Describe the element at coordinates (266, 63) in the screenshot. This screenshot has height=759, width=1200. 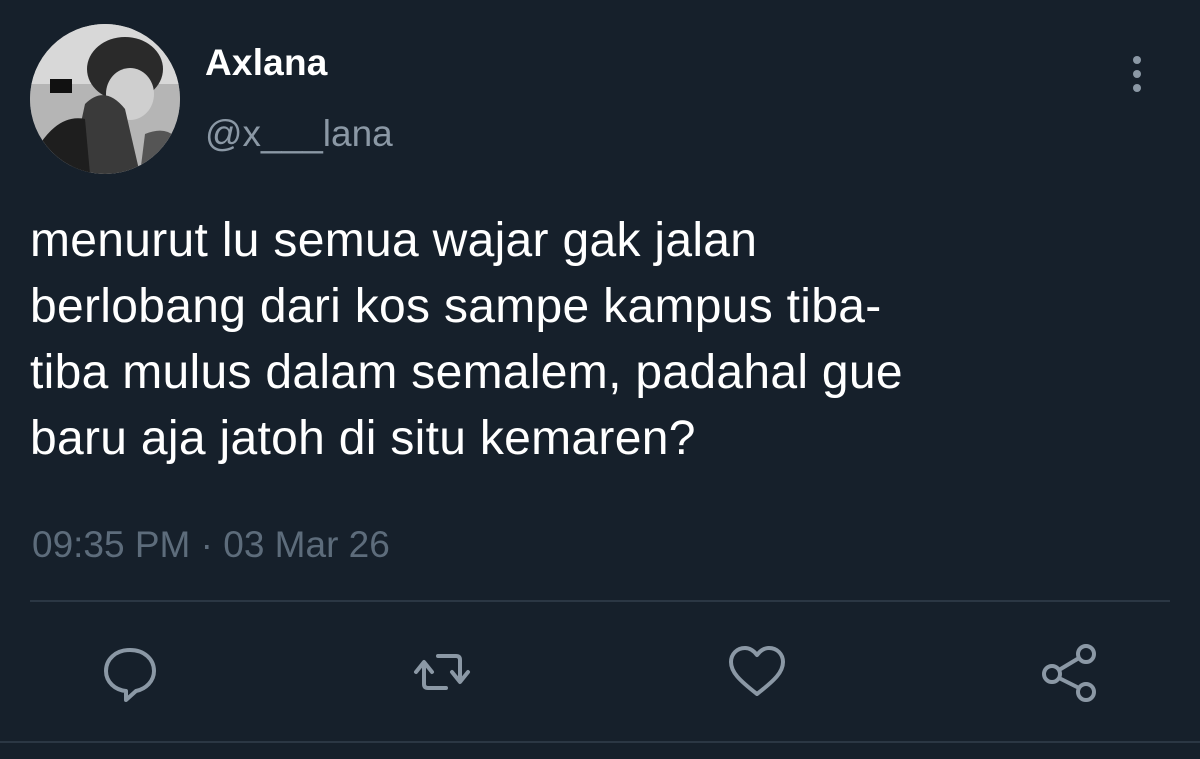
I see `display-name: Axlana` at that location.